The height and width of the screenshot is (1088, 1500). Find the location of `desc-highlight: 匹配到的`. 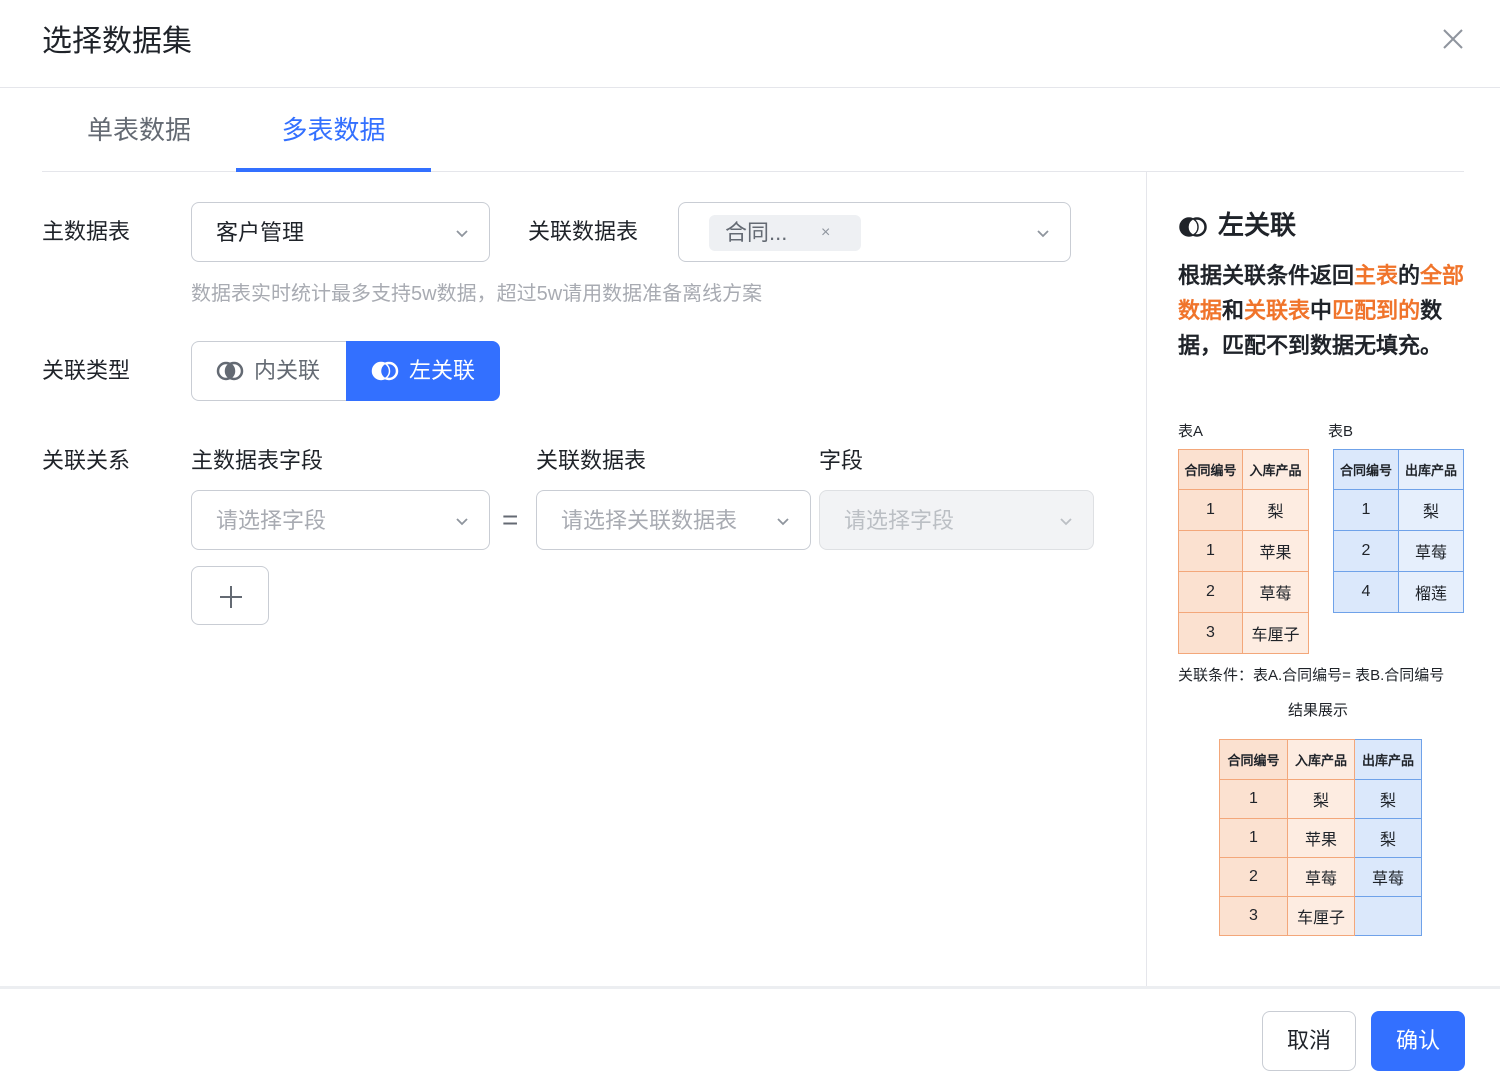

desc-highlight: 匹配到的 is located at coordinates (1376, 310).